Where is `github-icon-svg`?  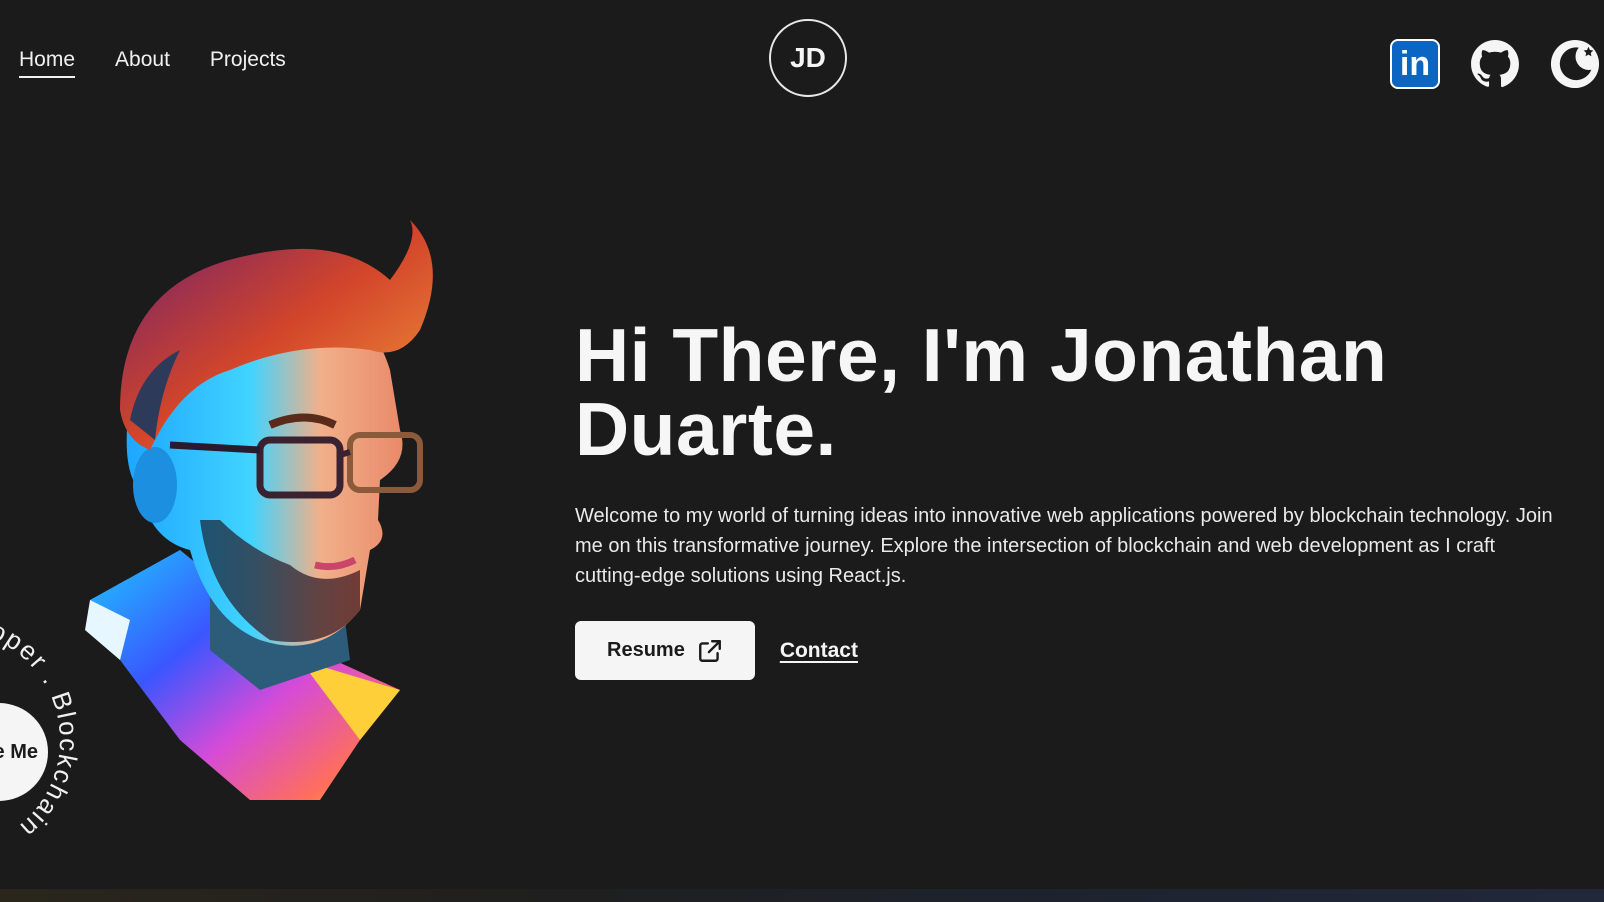
github-icon-svg is located at coordinates (1495, 64).